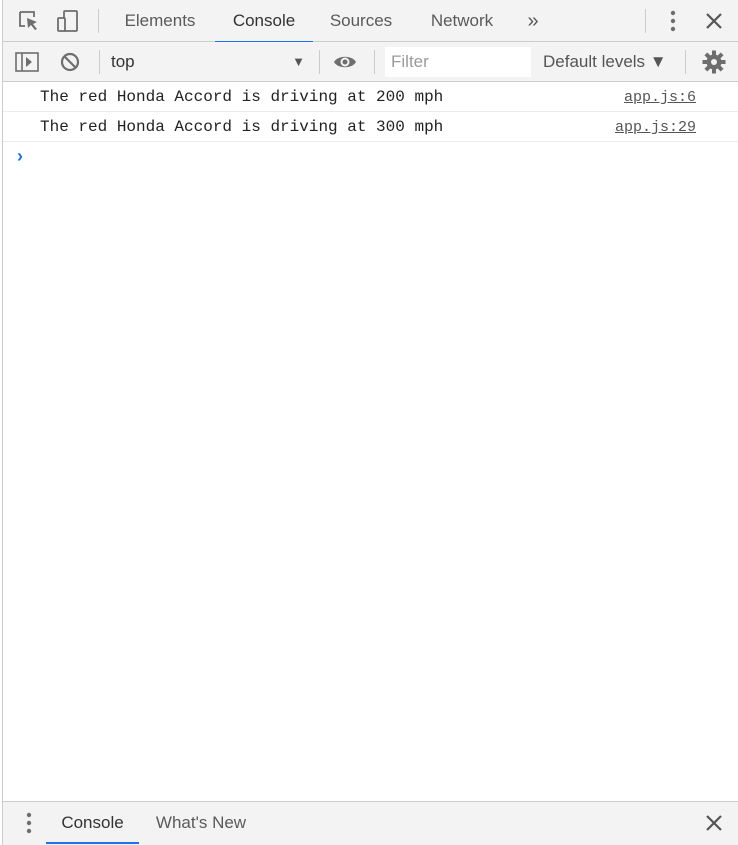  What do you see at coordinates (27, 62) in the screenshot?
I see `sidebar-toggle-icon` at bounding box center [27, 62].